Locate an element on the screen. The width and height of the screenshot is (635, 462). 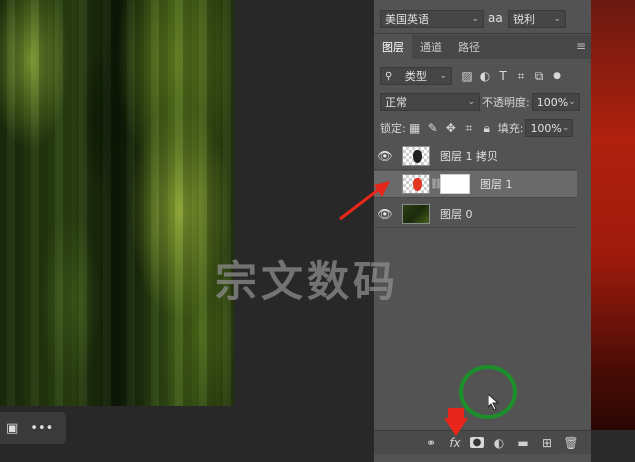
lock-artboard-icon: ⌗ is located at coordinates (469, 128).